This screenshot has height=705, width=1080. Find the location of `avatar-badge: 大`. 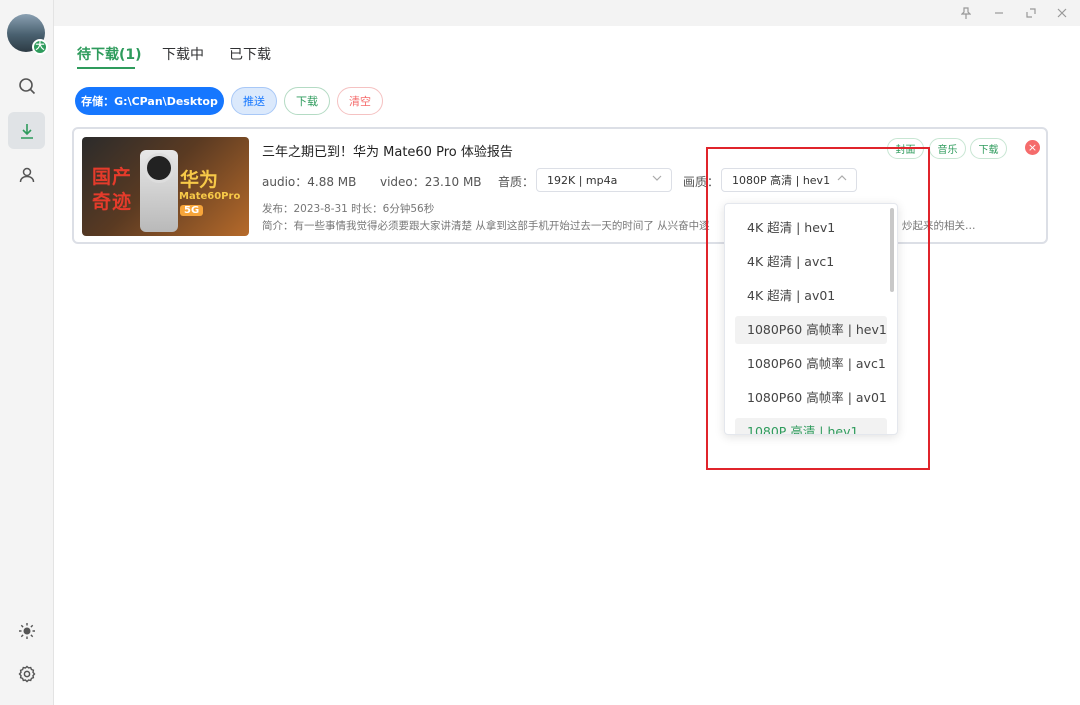

avatar-badge: 大 is located at coordinates (40, 47).